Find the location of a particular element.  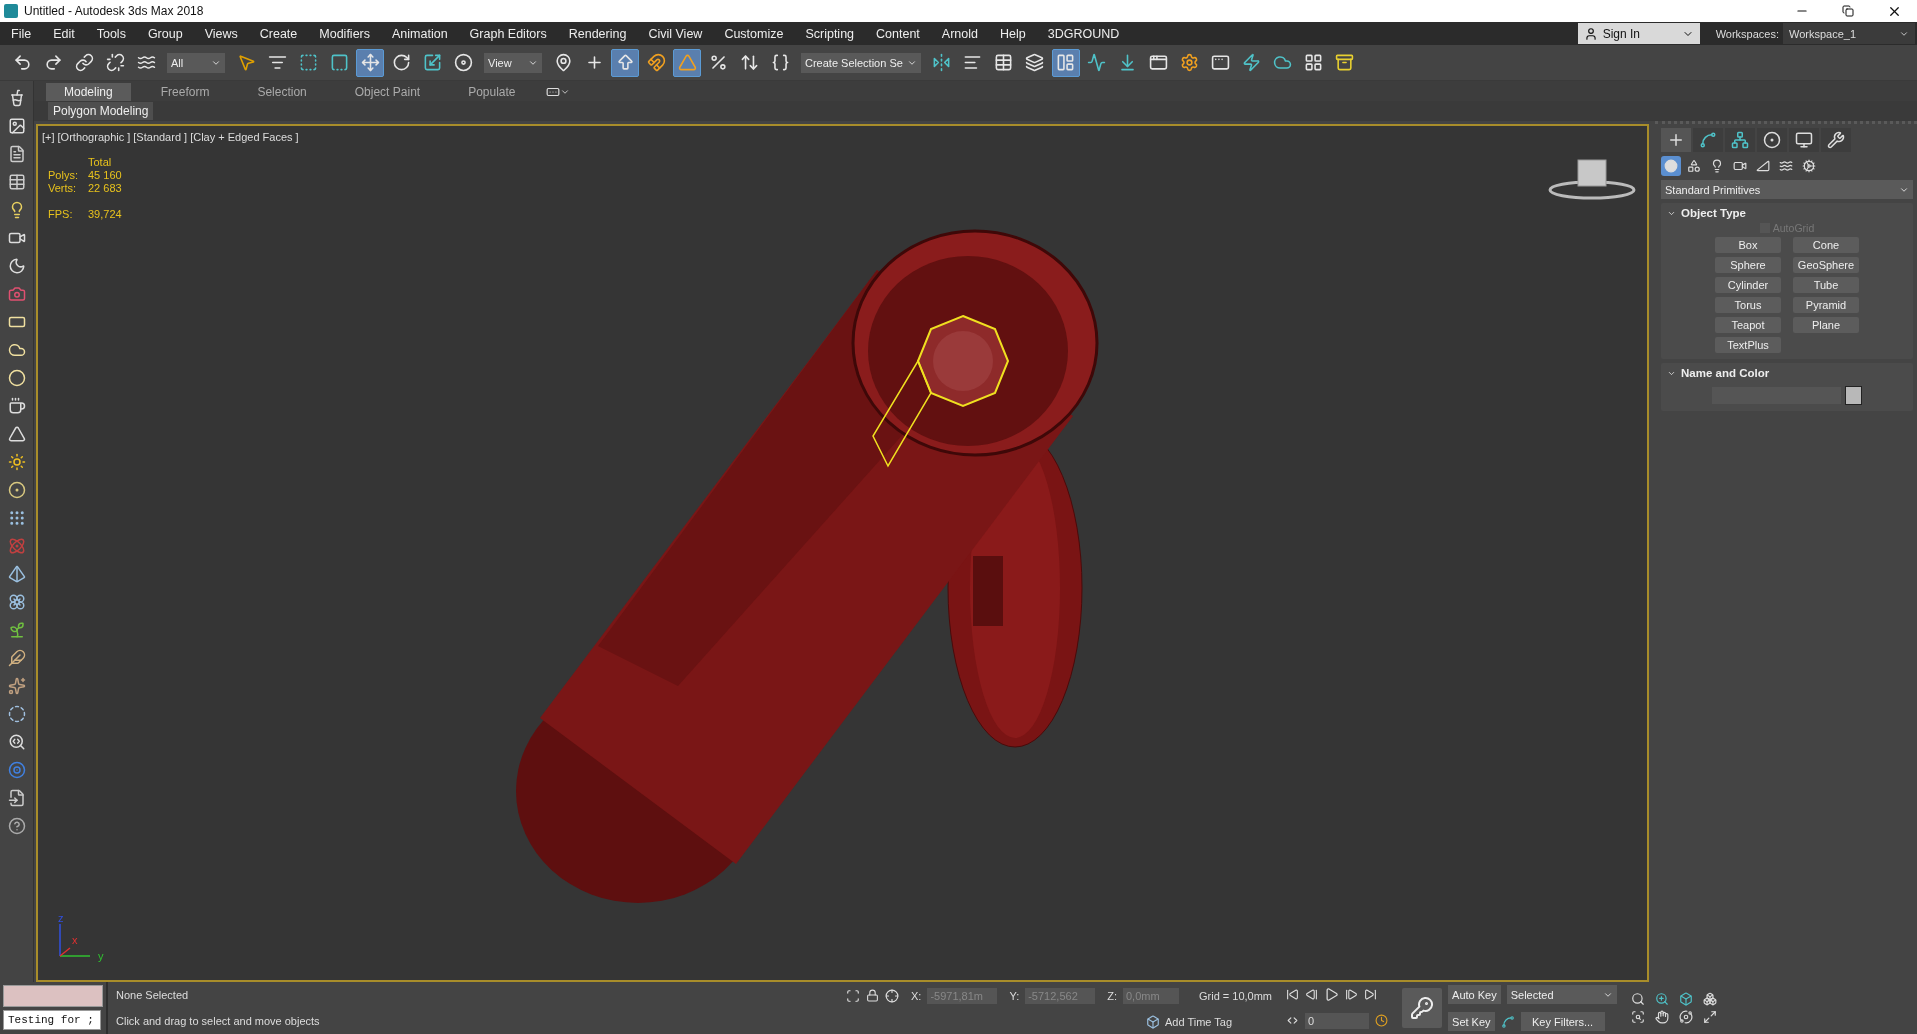

primitive-button: Cone is located at coordinates (1826, 245).